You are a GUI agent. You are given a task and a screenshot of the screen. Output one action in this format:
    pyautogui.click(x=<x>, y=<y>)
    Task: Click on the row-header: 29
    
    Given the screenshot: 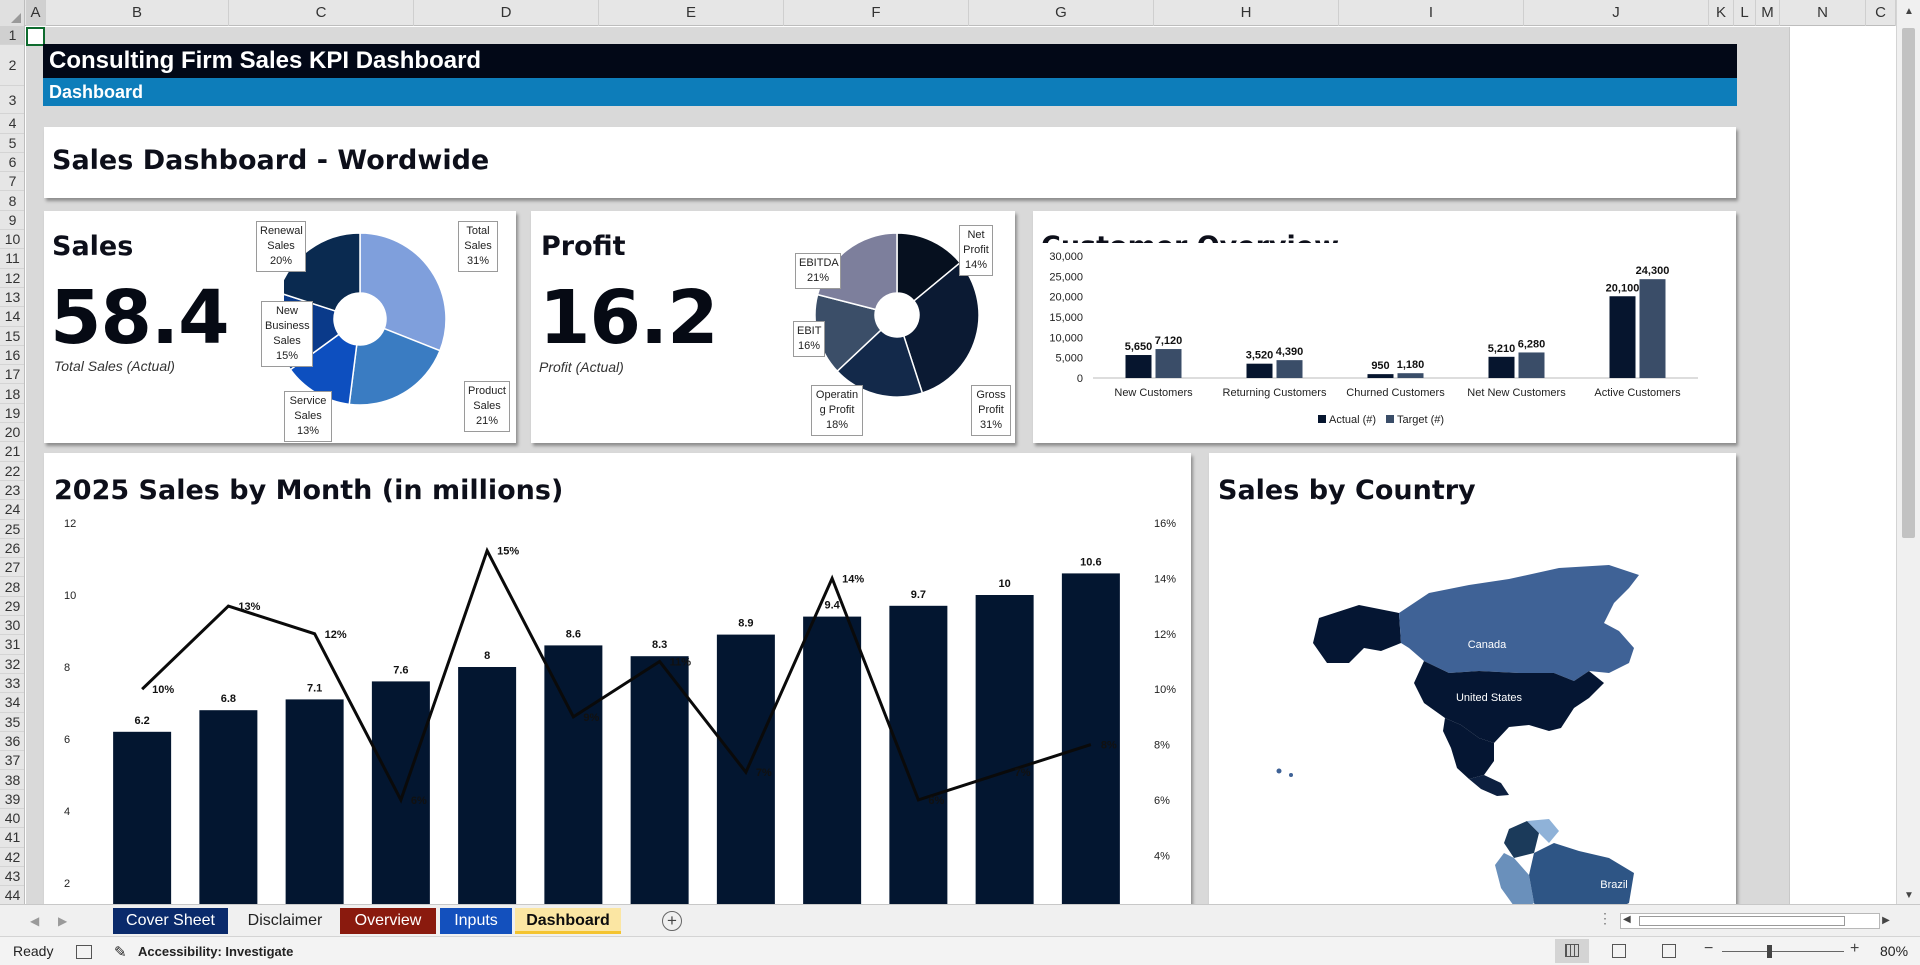 What is the action you would take?
    pyautogui.click(x=12, y=607)
    